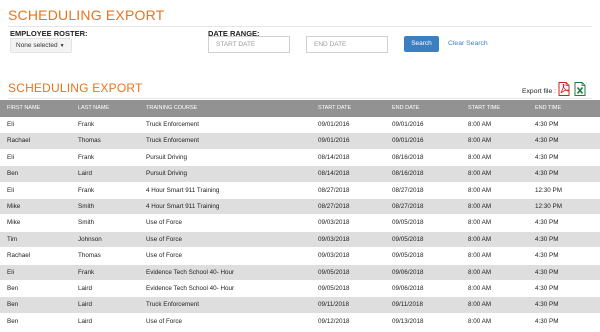 This screenshot has width=600, height=332. What do you see at coordinates (41, 45) in the screenshot?
I see `employee-roster-dropdown: None selected ▼` at bounding box center [41, 45].